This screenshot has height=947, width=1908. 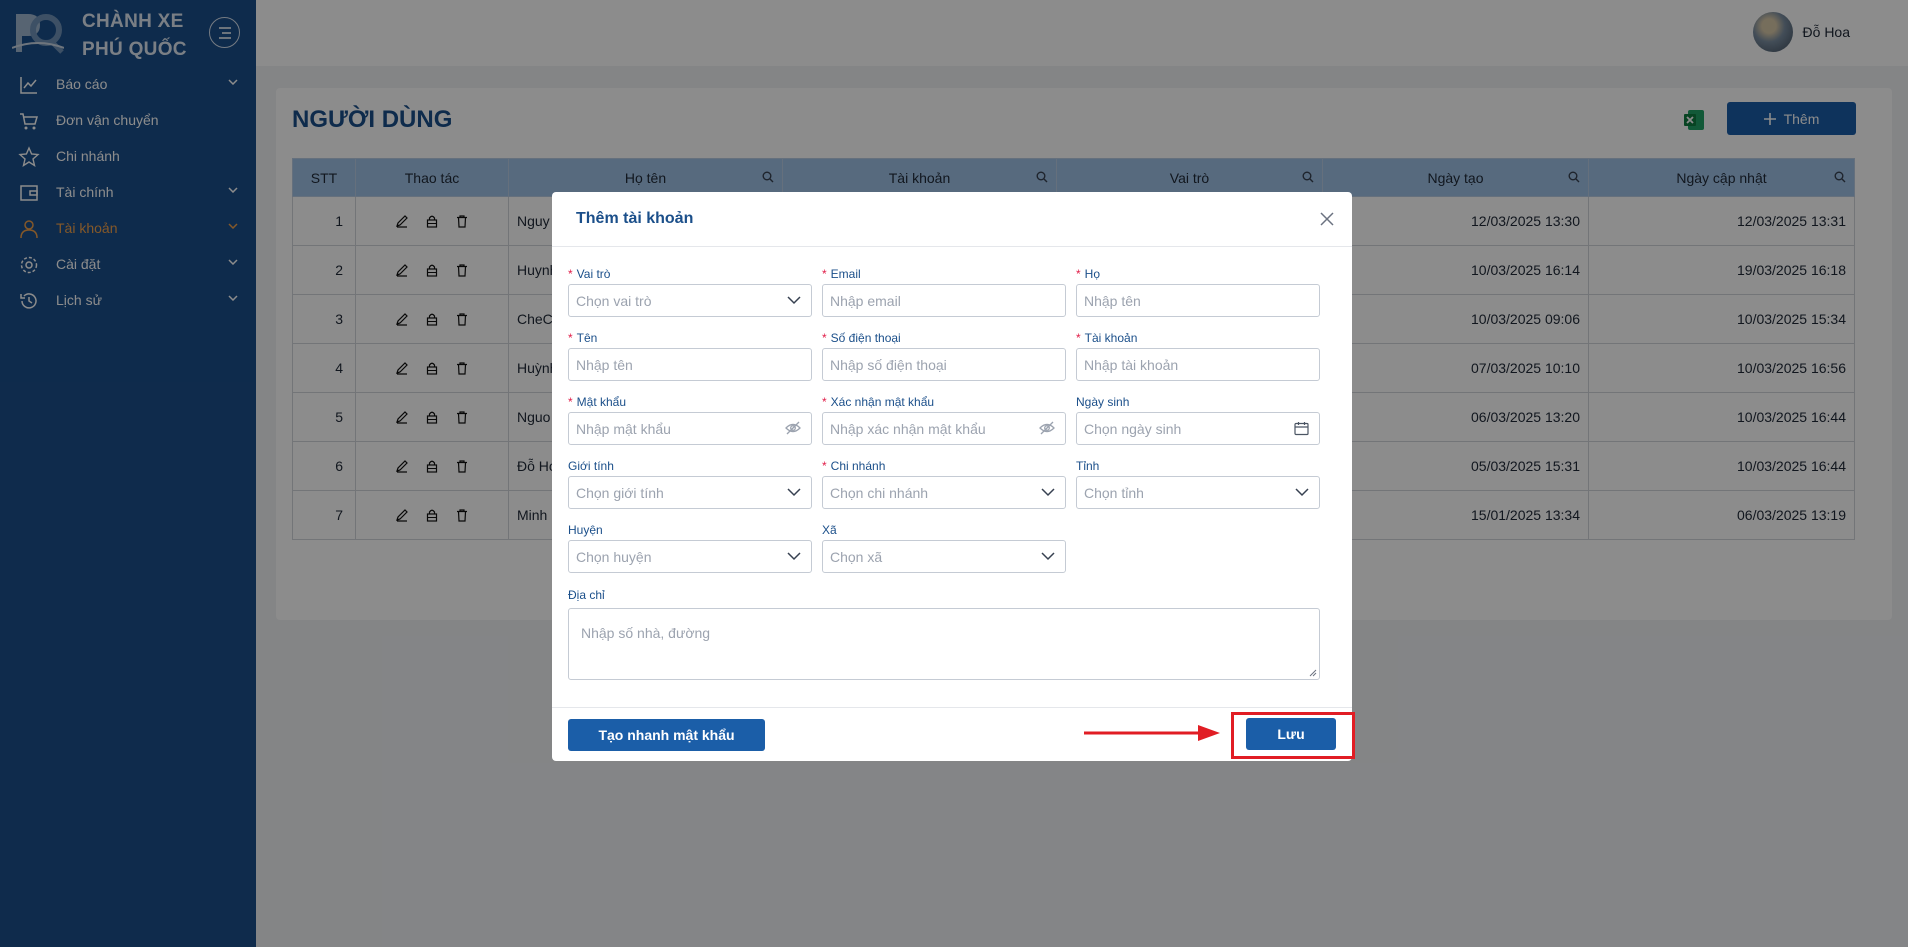 I want to click on branch-select: Chọn chi nhánh, so click(x=944, y=492).